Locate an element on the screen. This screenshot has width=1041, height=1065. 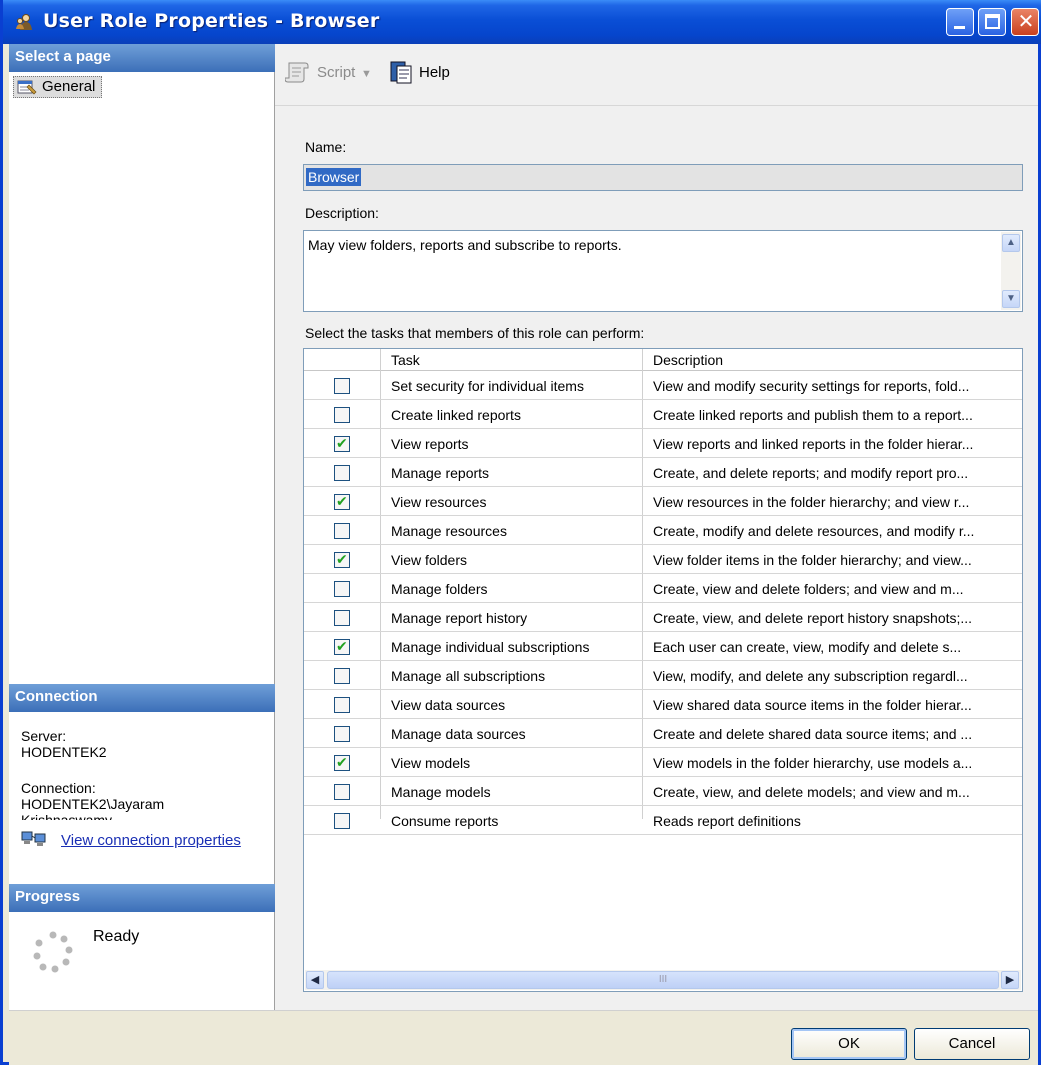
connection-value: HODENTEK2\Jayaram is located at coordinates (93, 804).